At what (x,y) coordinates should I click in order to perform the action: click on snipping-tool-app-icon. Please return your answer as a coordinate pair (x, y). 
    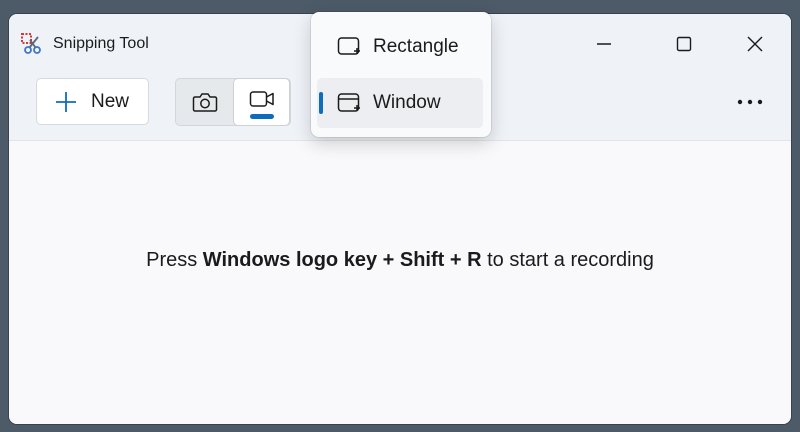
    Looking at the image, I should click on (31, 43).